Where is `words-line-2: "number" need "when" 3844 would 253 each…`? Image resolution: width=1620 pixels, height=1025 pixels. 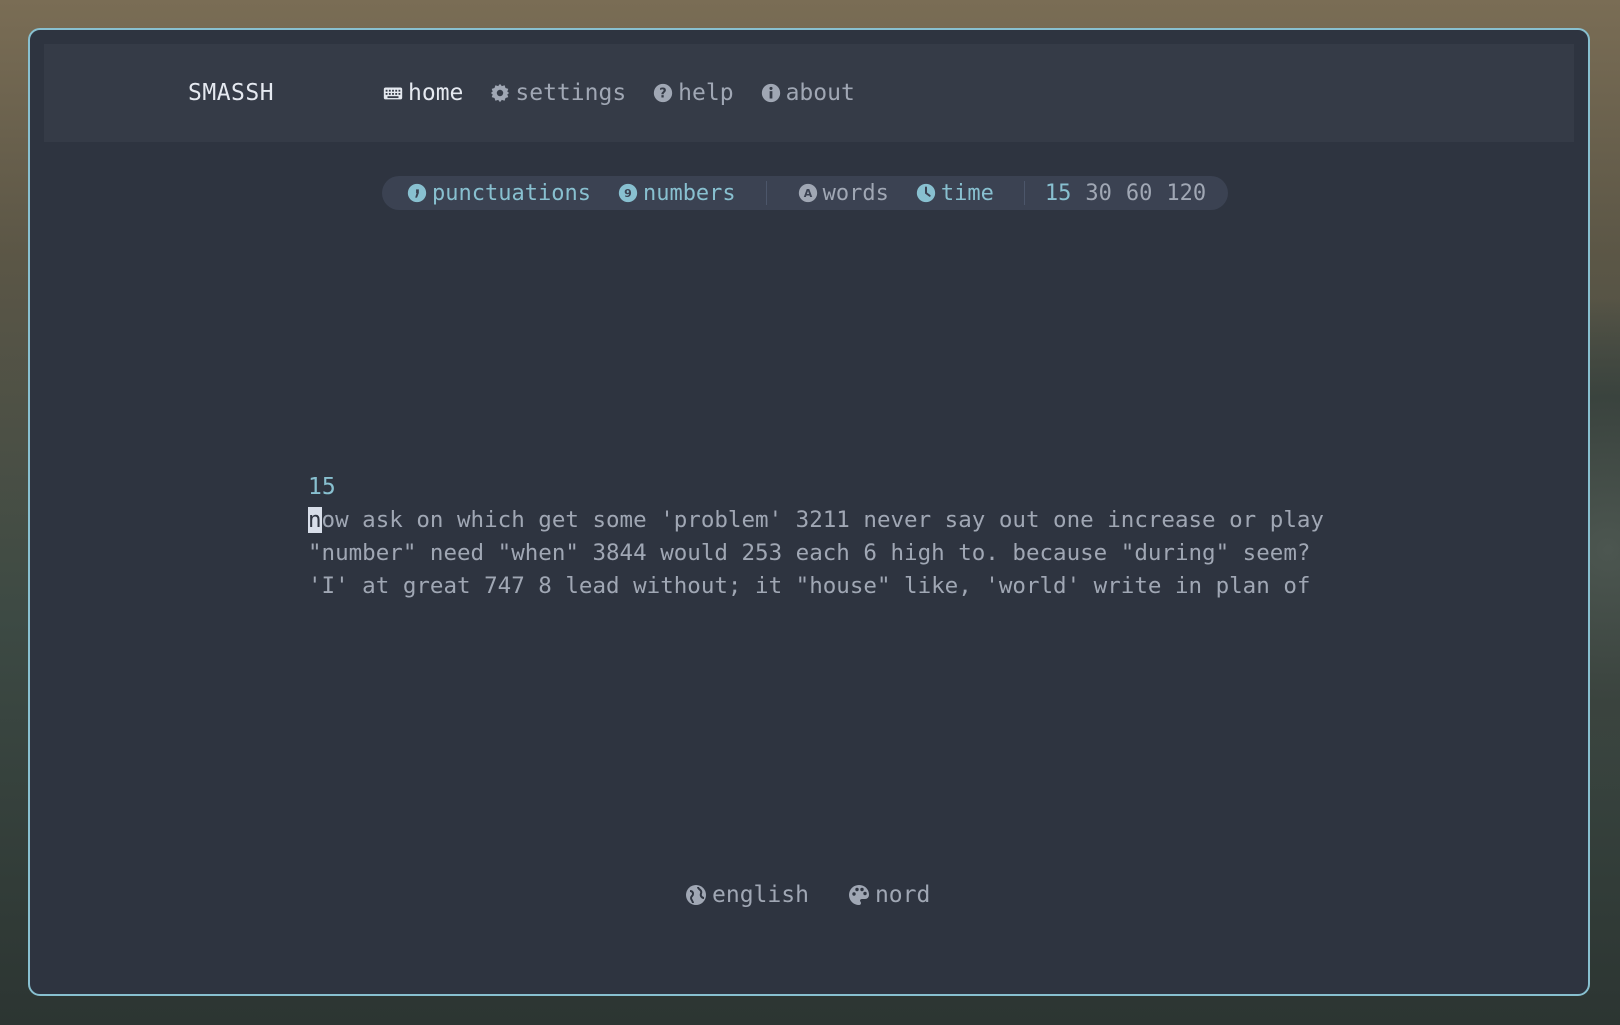
words-line-2: "number" need "when" 3844 would 253 each… is located at coordinates (809, 553).